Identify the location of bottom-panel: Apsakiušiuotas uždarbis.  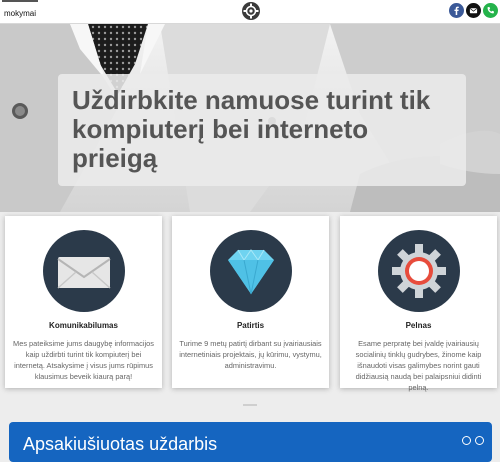
(250, 442).